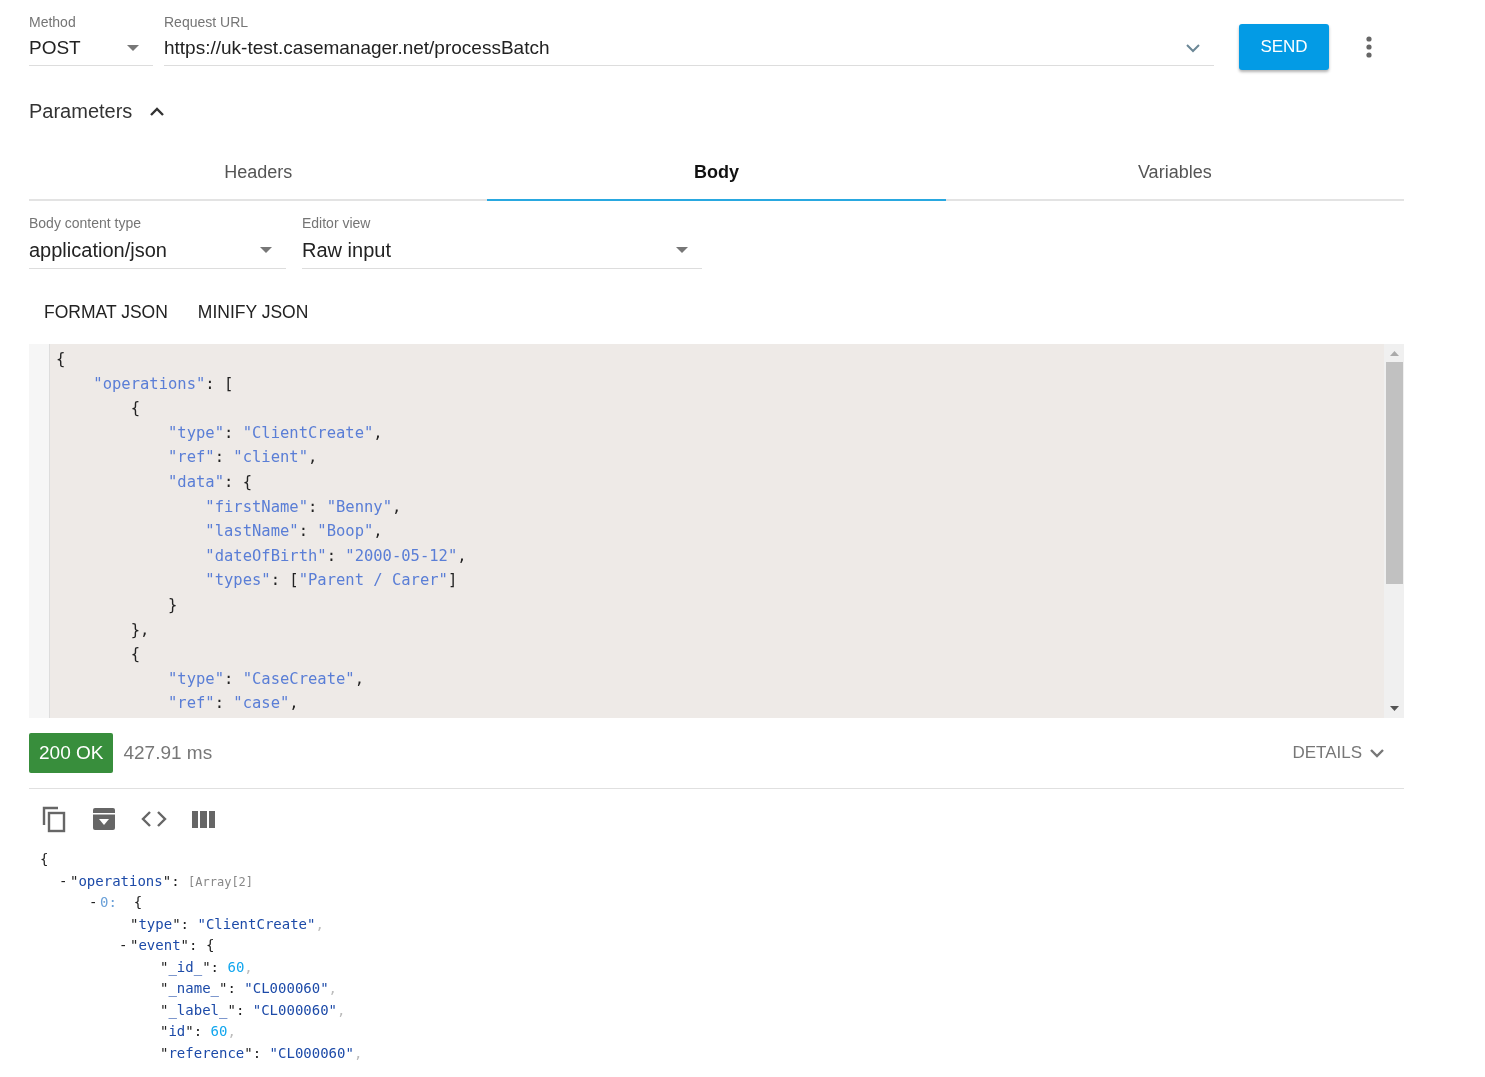 Image resolution: width=1485 pixels, height=1077 pixels. Describe the element at coordinates (54, 819) in the screenshot. I see `copy-icon` at that location.